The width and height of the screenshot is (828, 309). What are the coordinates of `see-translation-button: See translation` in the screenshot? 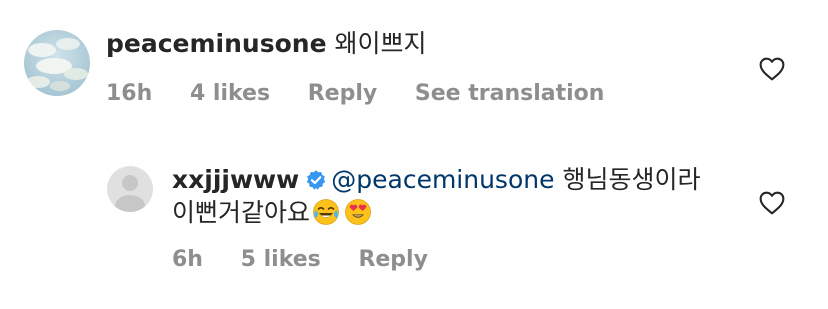 It's located at (510, 93).